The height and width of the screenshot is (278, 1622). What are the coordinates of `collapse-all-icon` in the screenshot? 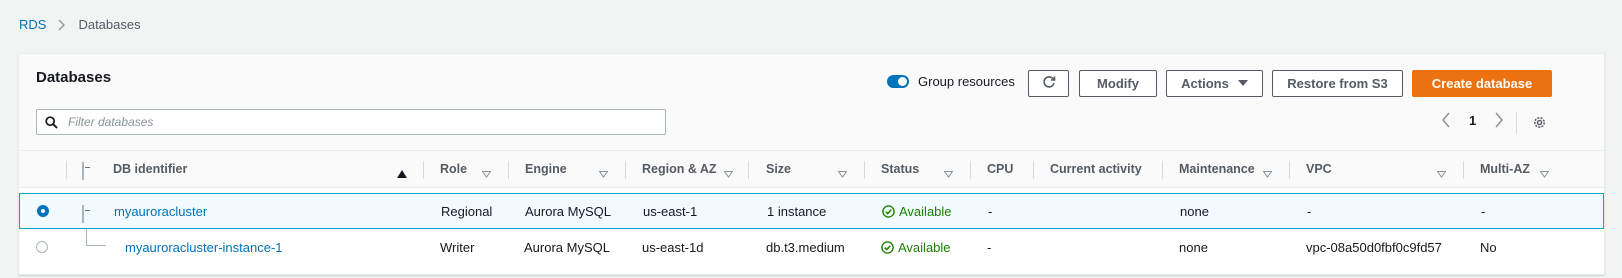 It's located at (83, 171).